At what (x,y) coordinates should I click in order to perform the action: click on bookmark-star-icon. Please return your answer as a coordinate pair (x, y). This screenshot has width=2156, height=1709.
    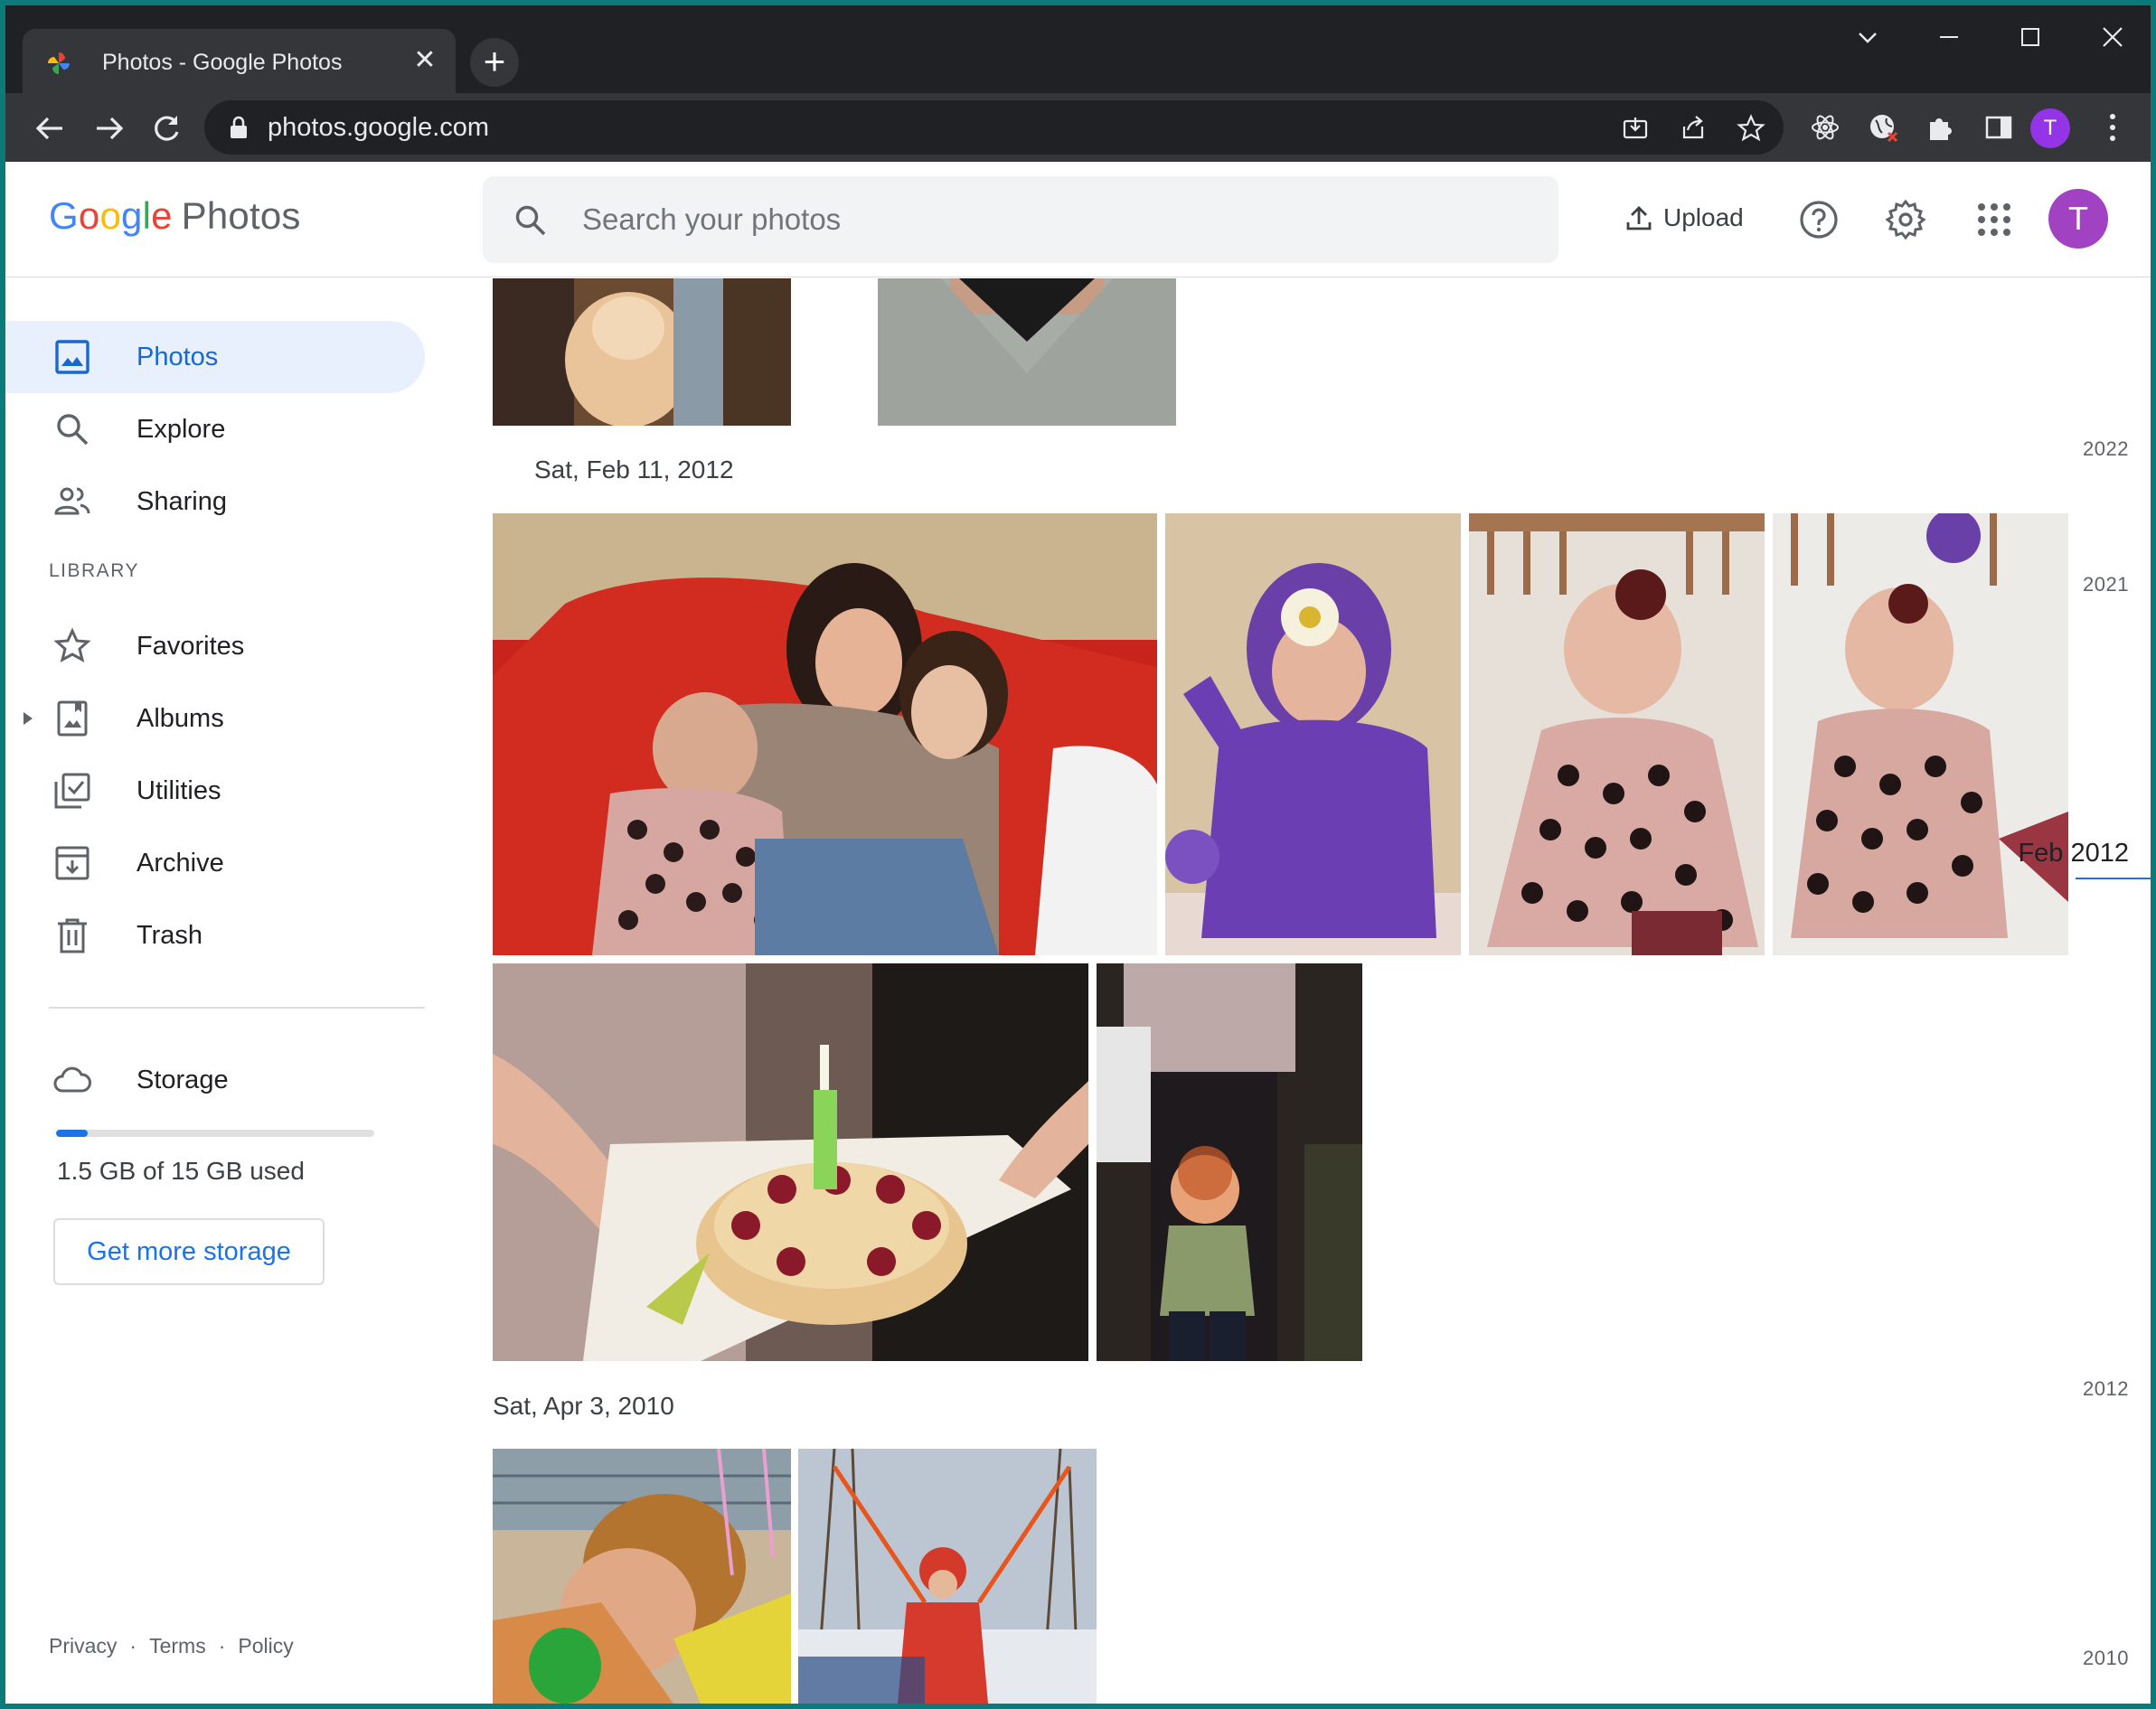
    Looking at the image, I should click on (1751, 128).